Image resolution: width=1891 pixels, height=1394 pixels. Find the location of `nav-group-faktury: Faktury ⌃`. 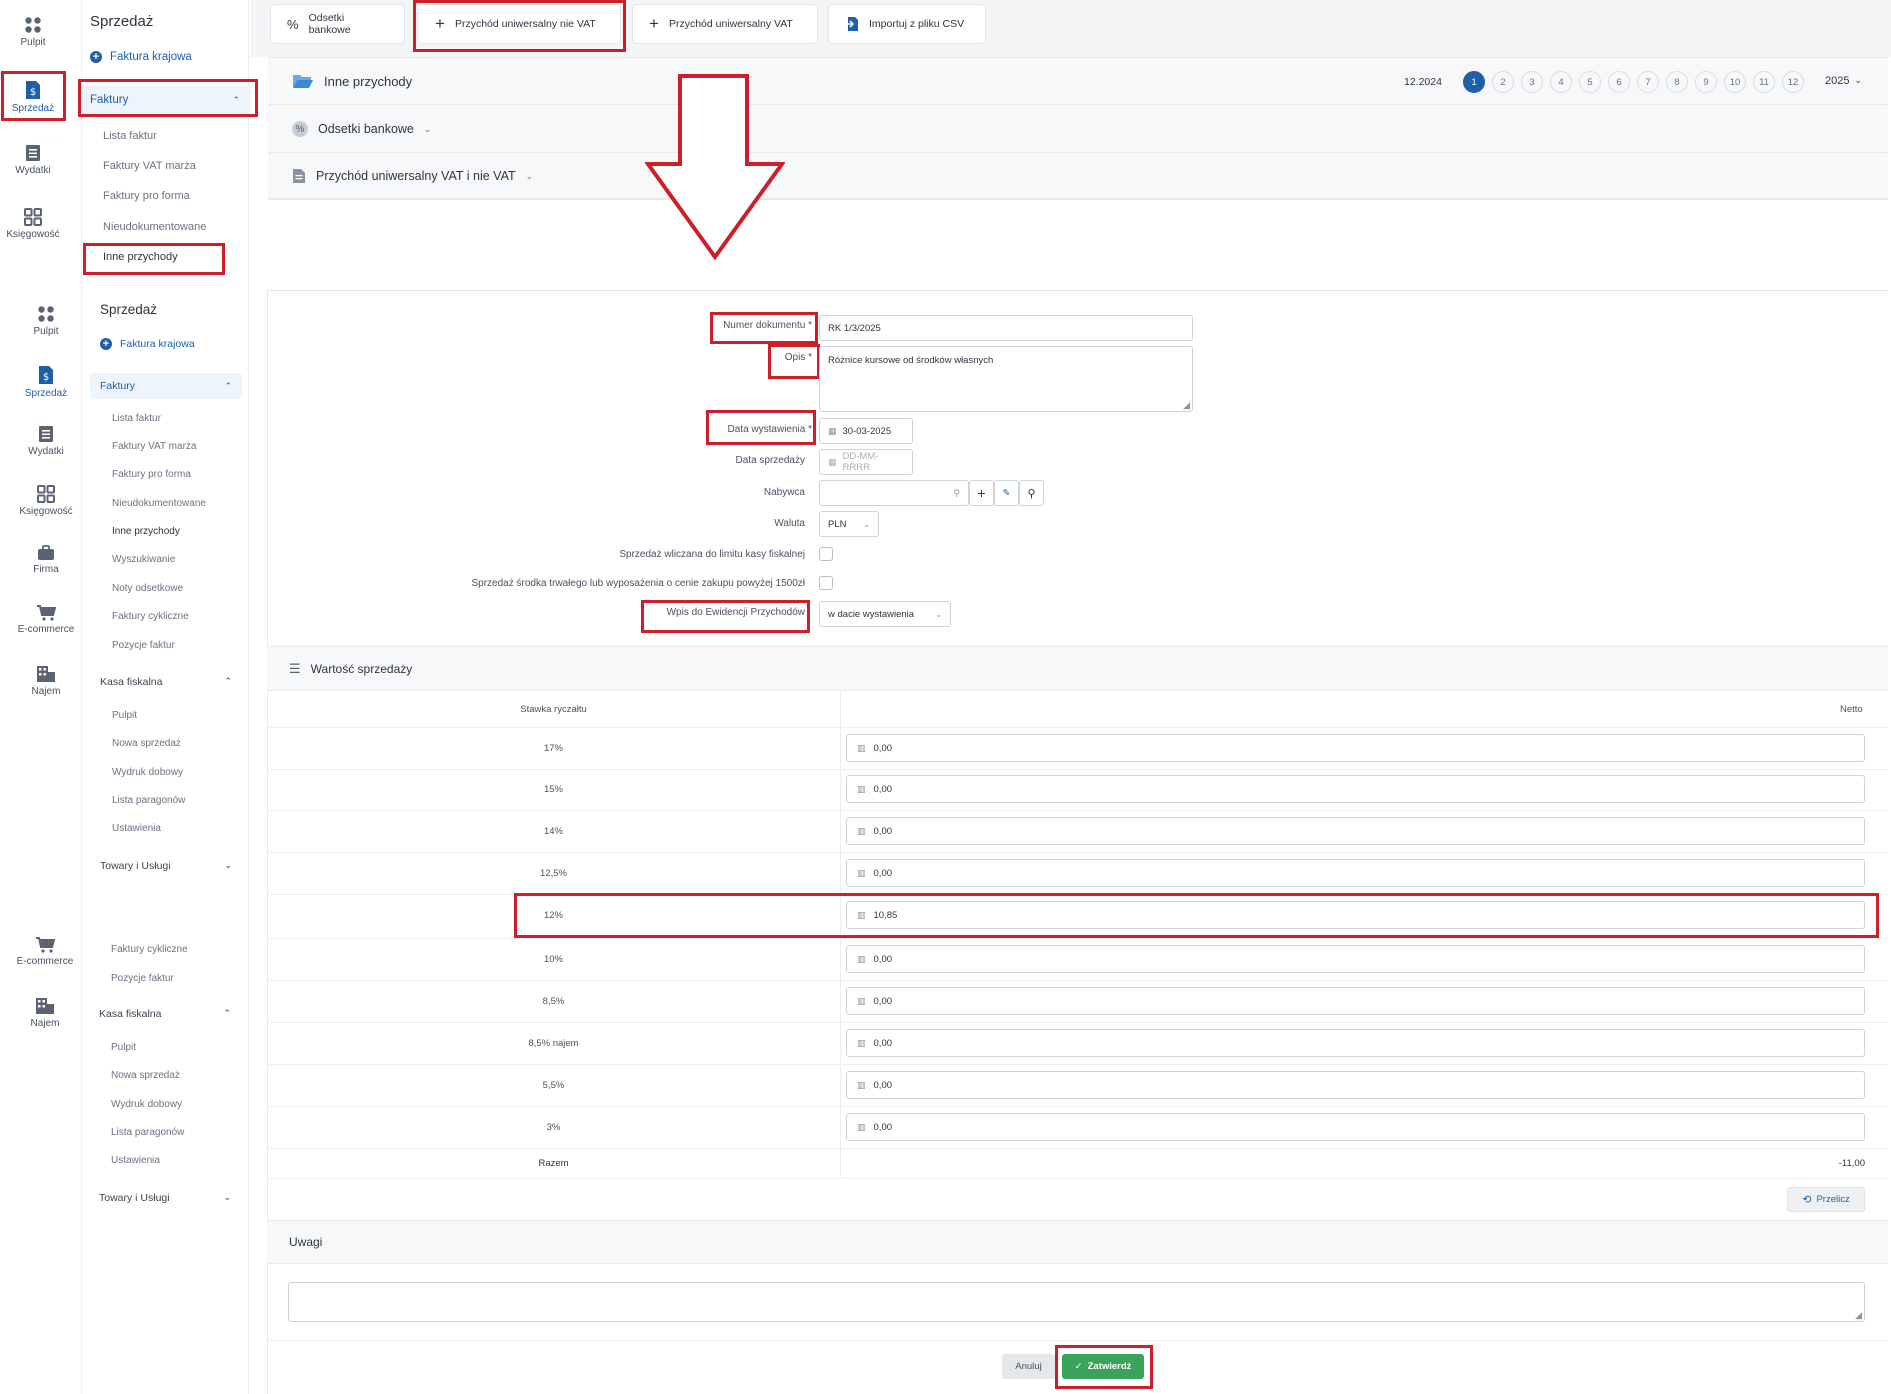

nav-group-faktury: Faktury ⌃ is located at coordinates (166, 386).